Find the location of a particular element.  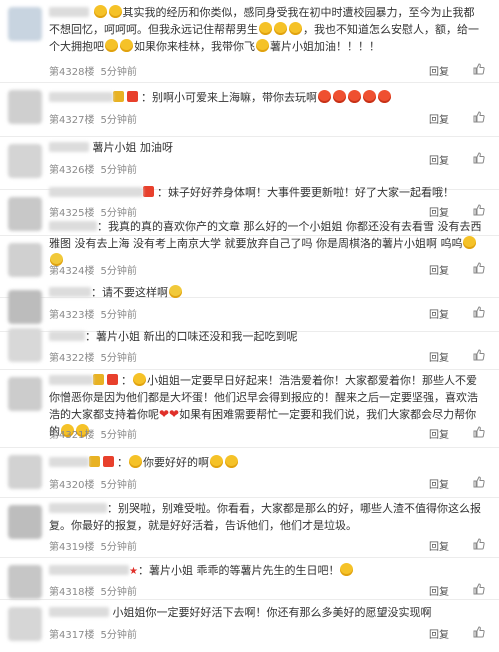

comment-meta: 第4322楼 5分钟前 is located at coordinates (96, 356).